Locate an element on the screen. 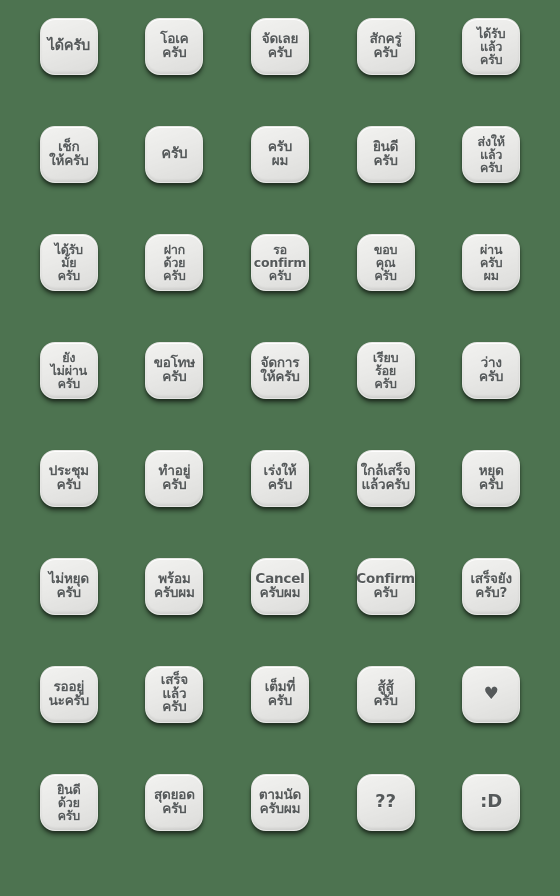 The image size is (560, 896). sticker-label: เช็ก ให้ครับ is located at coordinates (69, 153).